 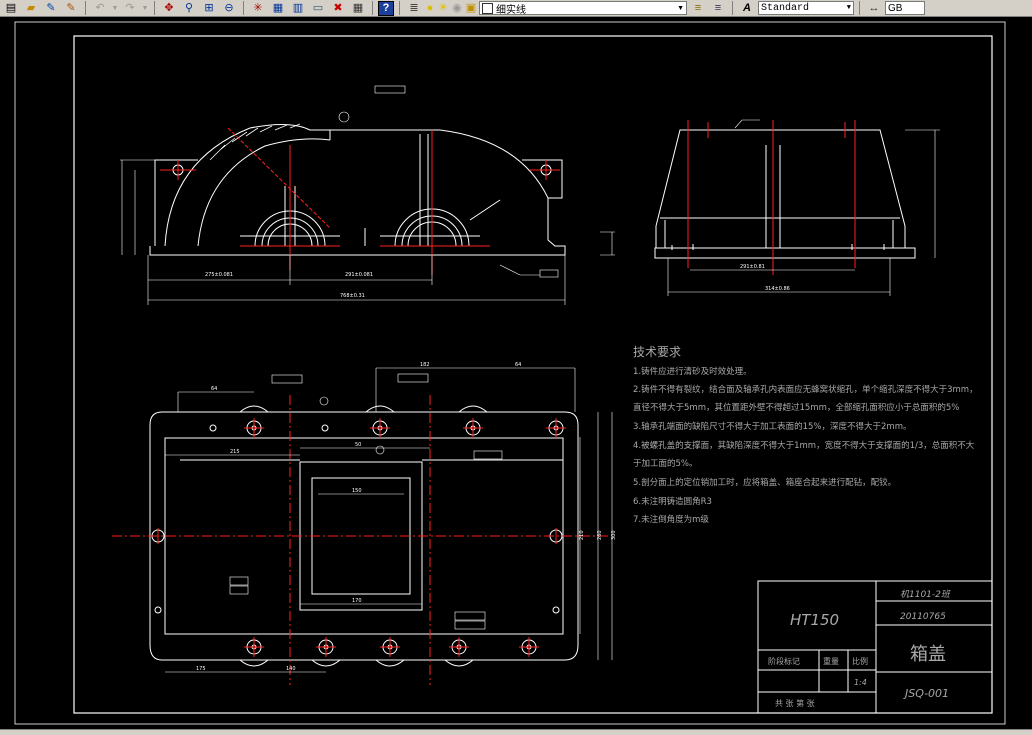 What do you see at coordinates (359, 275) in the screenshot?
I see `dim-text: 291±0.081` at bounding box center [359, 275].